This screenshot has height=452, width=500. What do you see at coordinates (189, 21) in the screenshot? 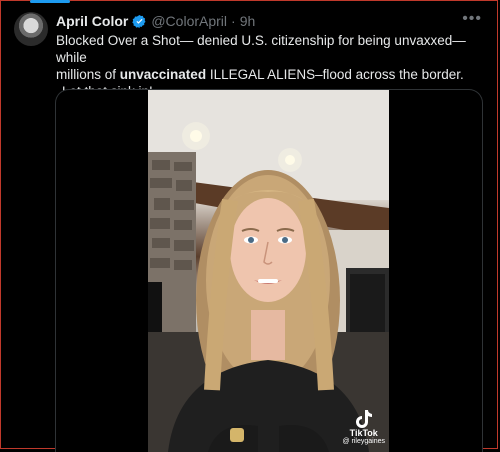
I see `user-handle: @ColorApril` at bounding box center [189, 21].